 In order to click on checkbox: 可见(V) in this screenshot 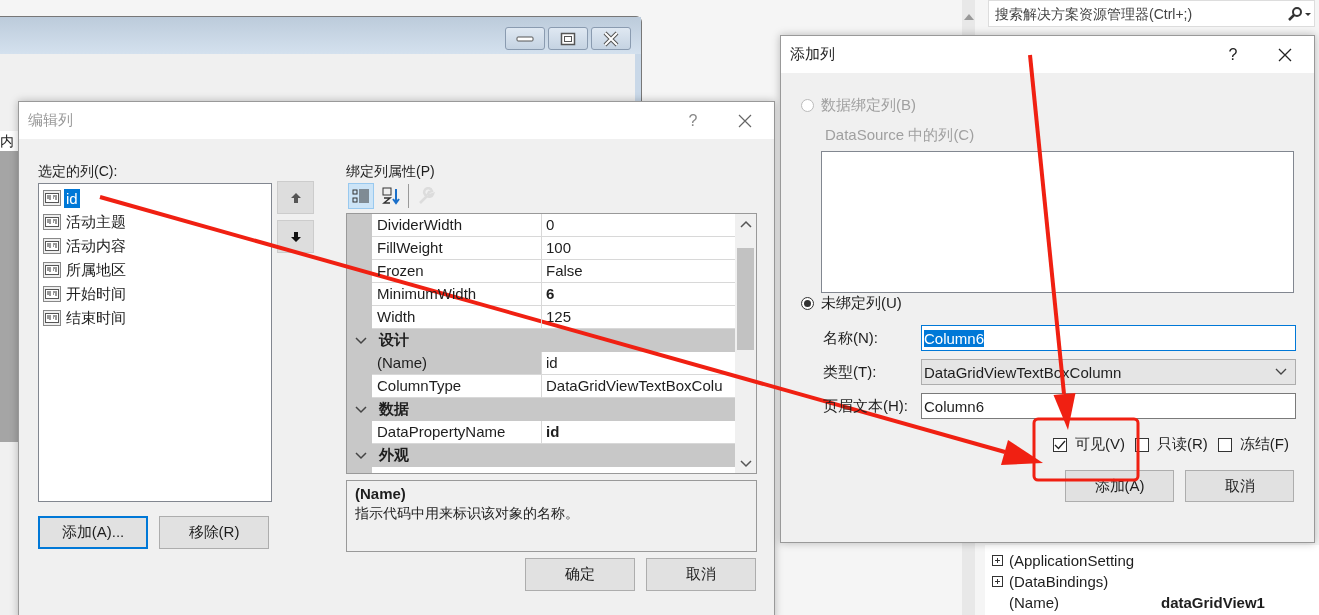, I will do `click(1089, 444)`.